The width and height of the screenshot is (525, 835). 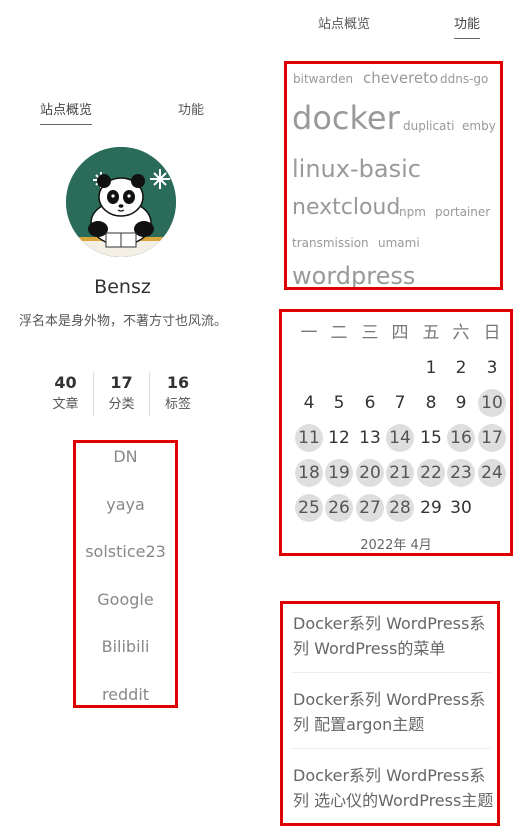 What do you see at coordinates (492, 333) in the screenshot?
I see `calendar-weekday: 日` at bounding box center [492, 333].